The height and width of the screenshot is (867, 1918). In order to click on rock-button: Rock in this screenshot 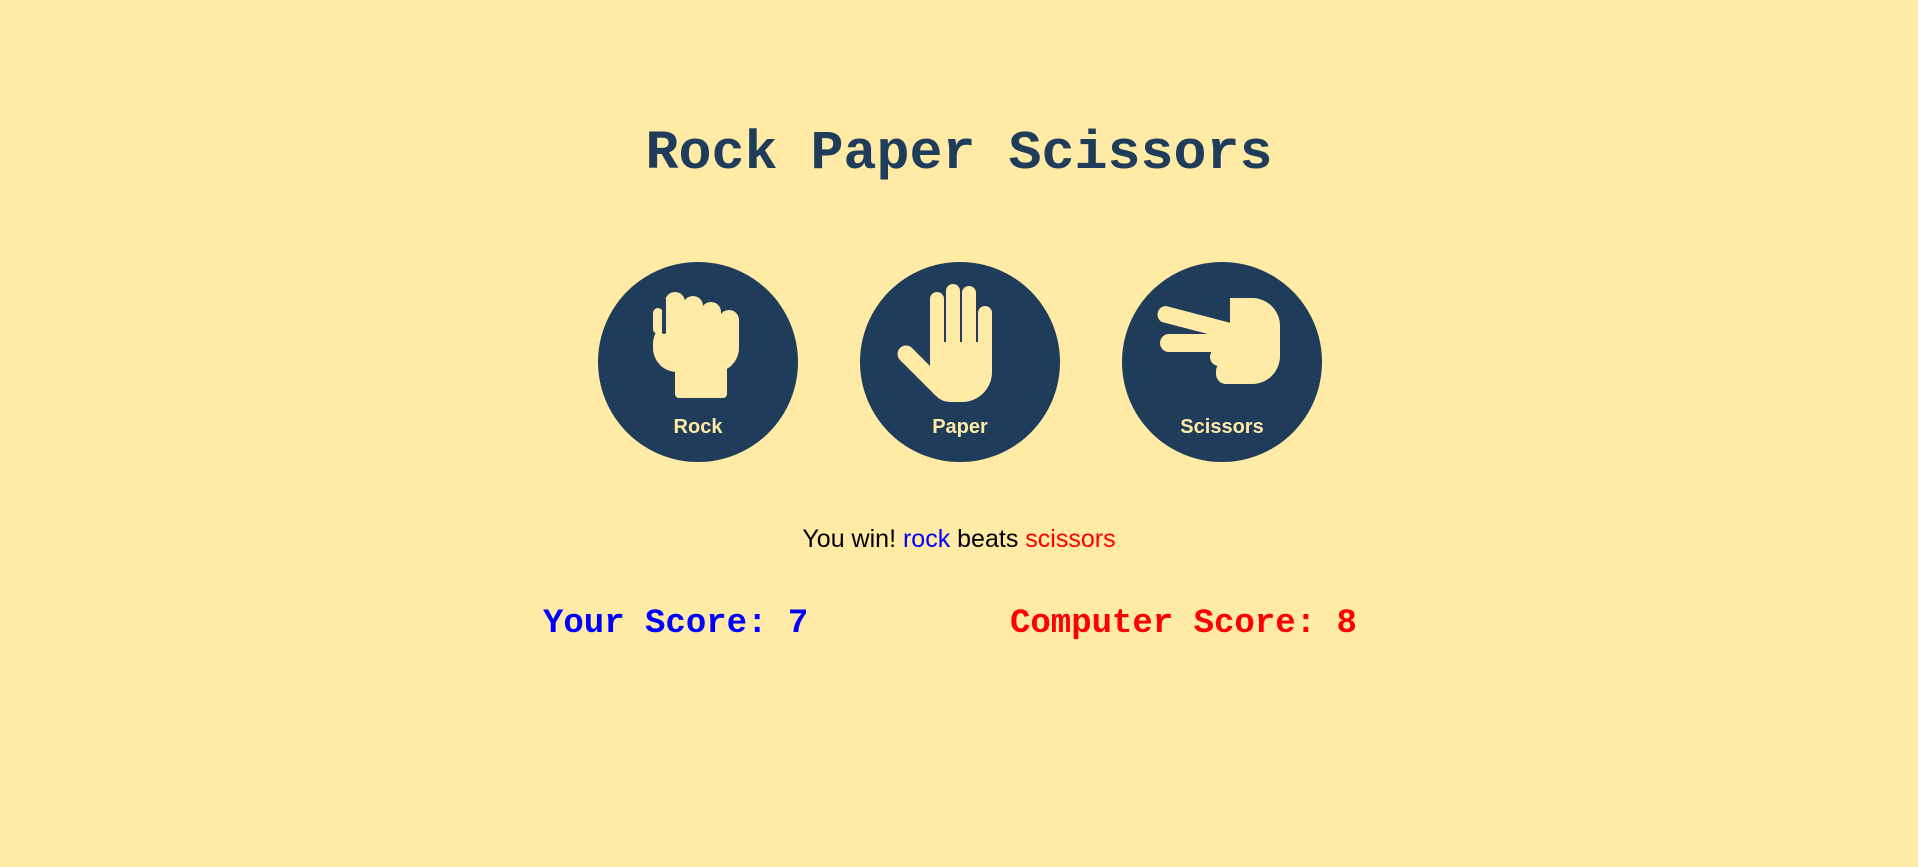, I will do `click(698, 362)`.